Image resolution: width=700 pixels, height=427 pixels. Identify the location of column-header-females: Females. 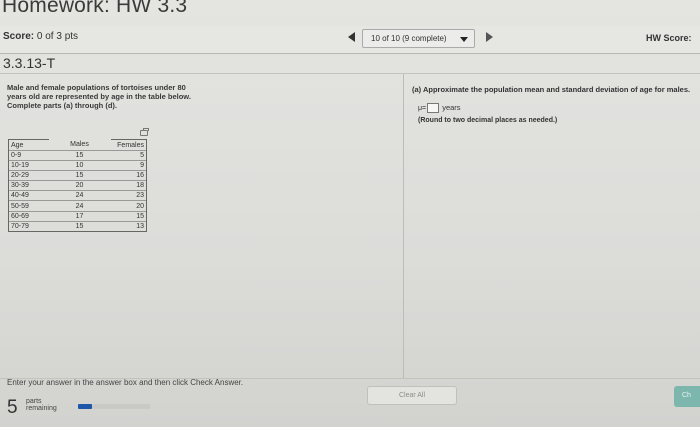
(128, 145).